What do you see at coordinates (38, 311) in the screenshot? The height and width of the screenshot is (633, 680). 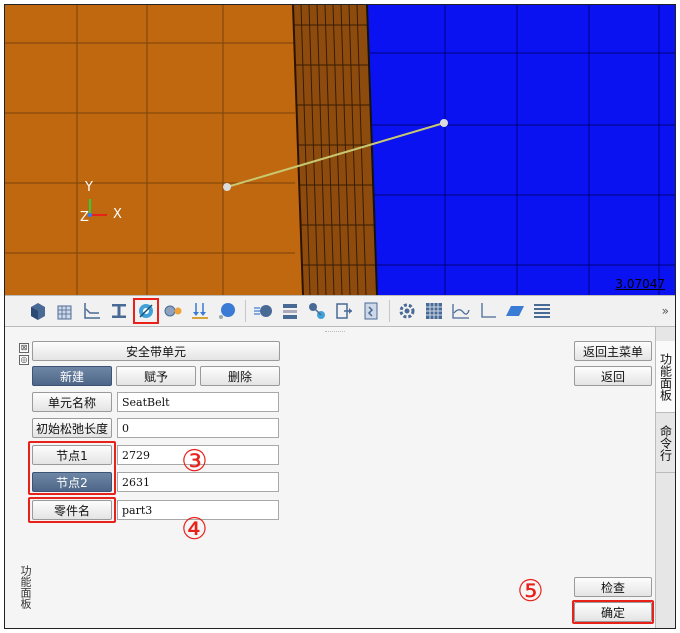 I see `cube-icon` at bounding box center [38, 311].